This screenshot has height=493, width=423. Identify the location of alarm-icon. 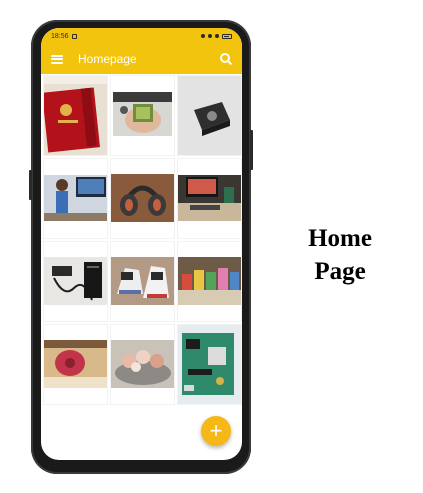
(210, 36).